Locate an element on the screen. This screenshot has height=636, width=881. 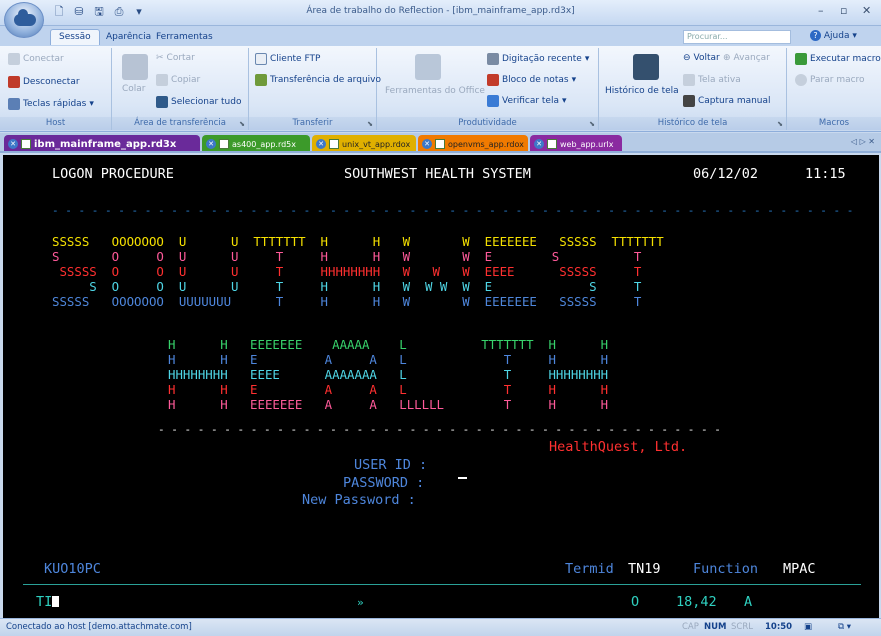
app-menu-button is located at coordinates (24, 20).